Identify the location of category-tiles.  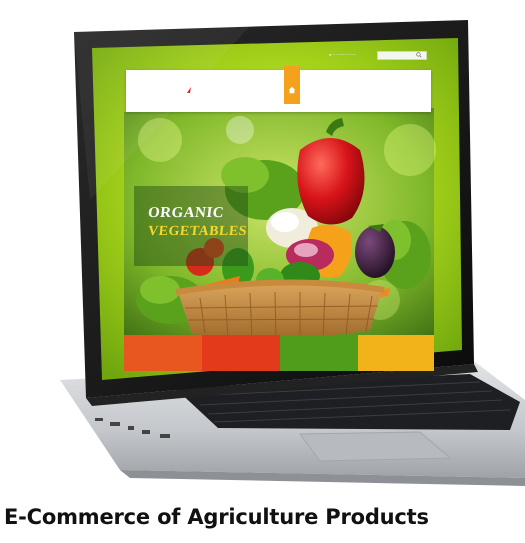
(279, 353).